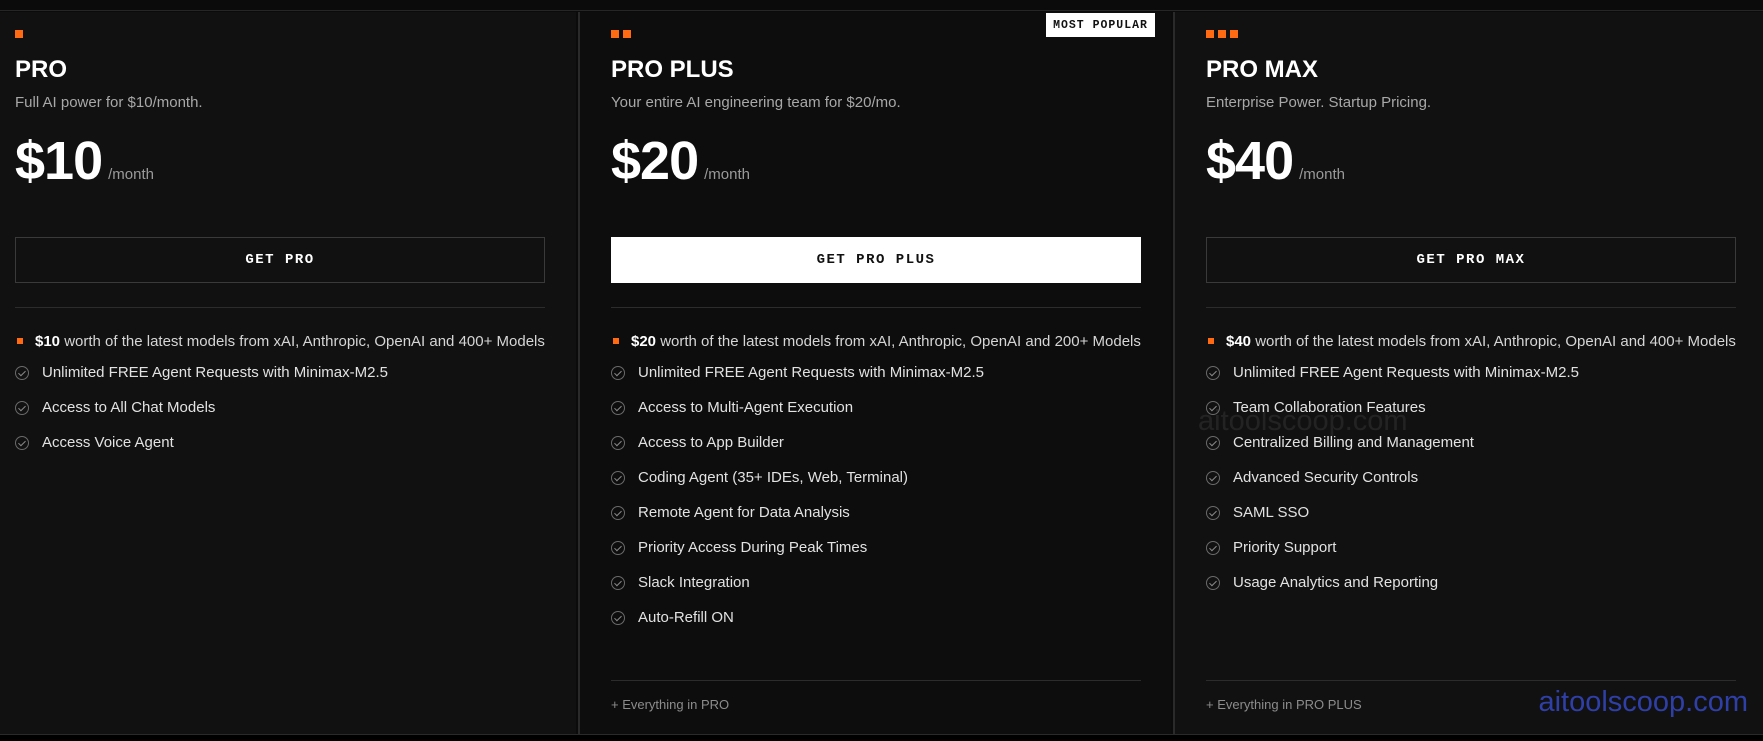 This screenshot has height=741, width=1763. I want to click on list-item: Priority Support, so click(1471, 547).